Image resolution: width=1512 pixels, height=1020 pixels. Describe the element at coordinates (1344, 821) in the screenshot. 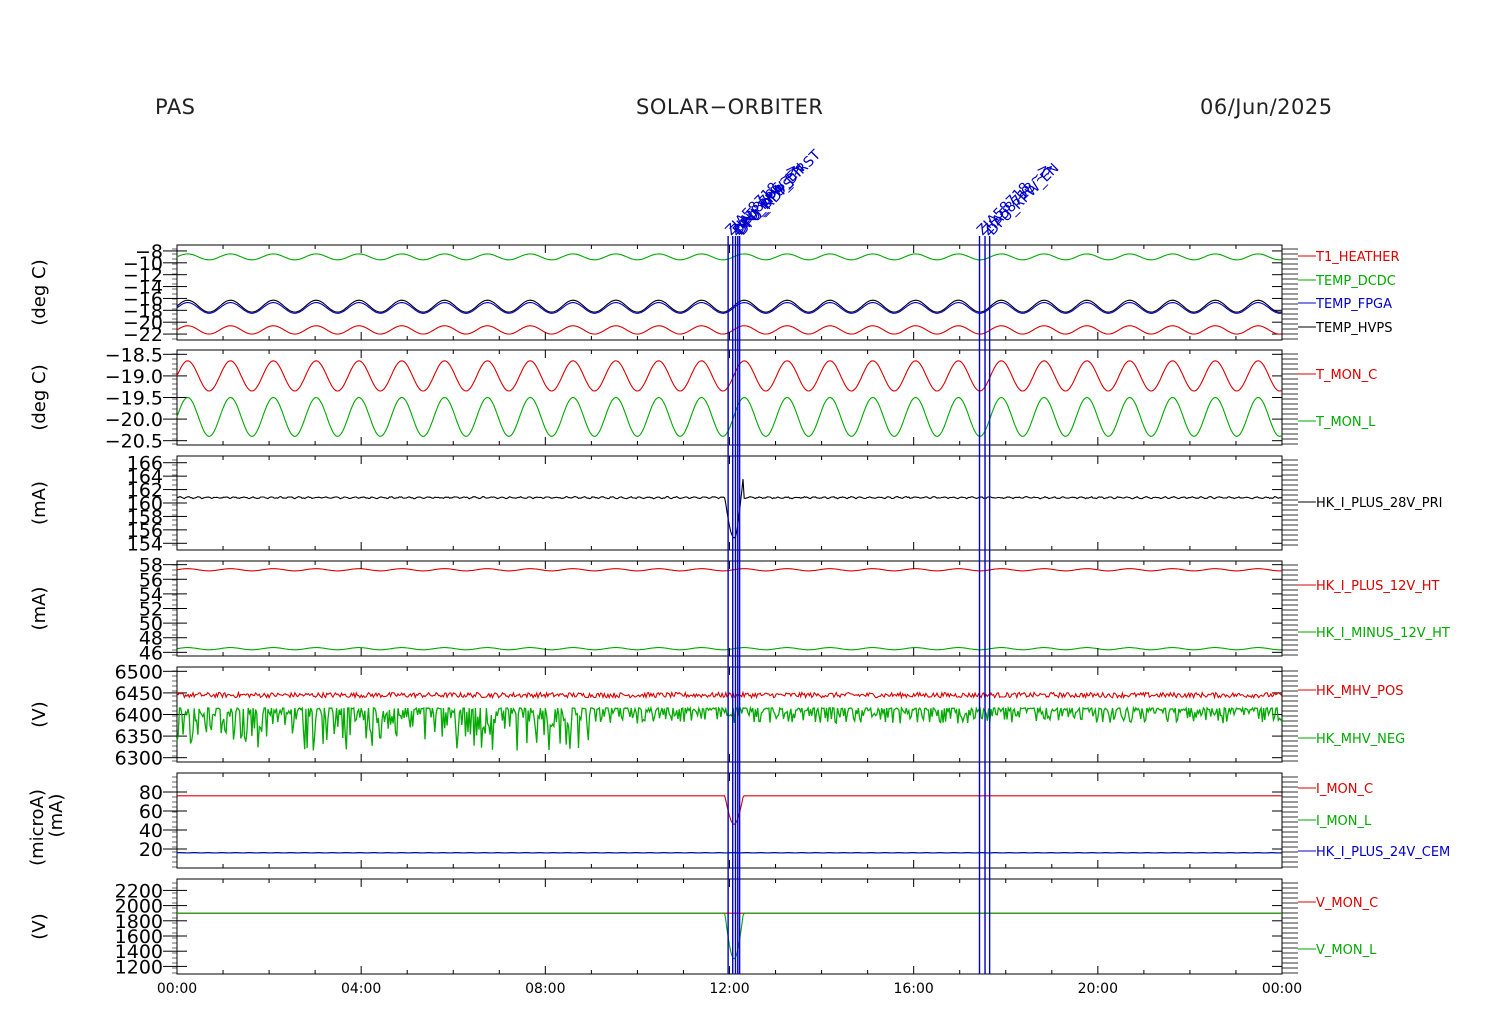

I see `legend-label: I_MON_L` at that location.